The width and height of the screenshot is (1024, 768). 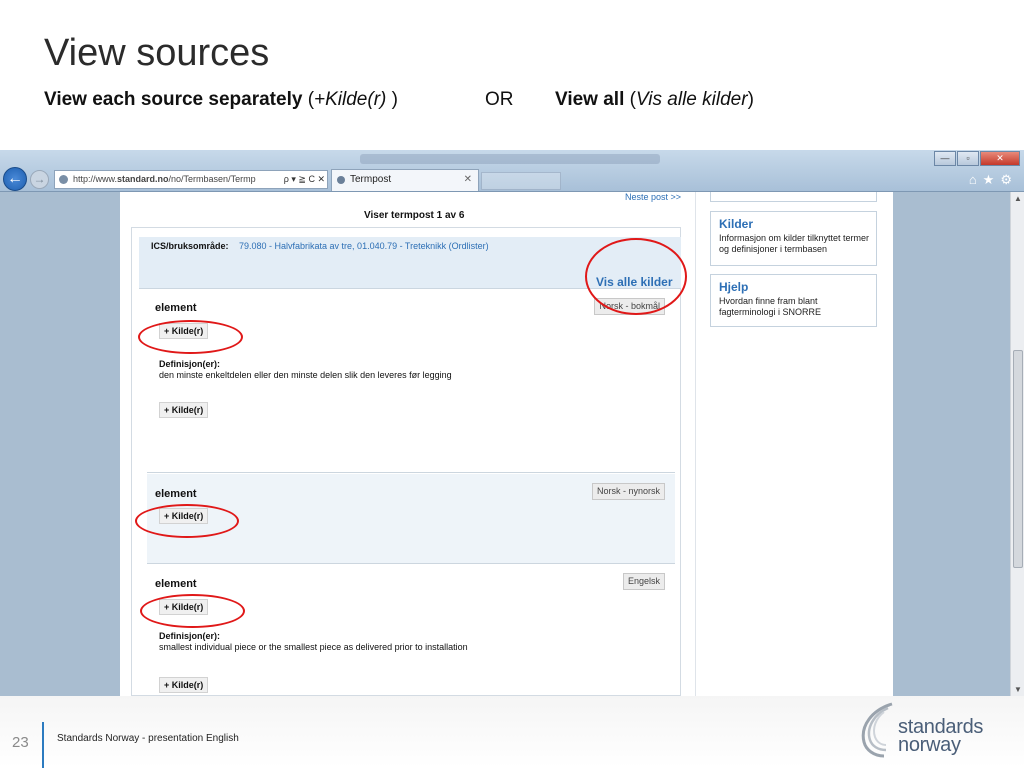 I want to click on footer-divider, so click(x=43, y=745).